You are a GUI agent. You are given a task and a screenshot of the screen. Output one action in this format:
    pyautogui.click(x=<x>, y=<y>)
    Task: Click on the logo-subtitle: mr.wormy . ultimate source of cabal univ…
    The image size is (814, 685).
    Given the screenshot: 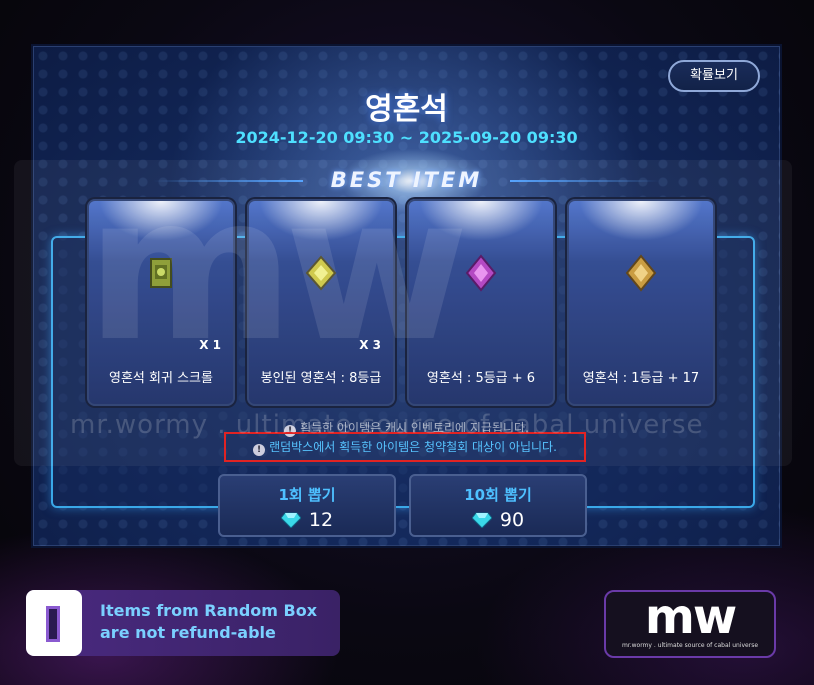 What is the action you would take?
    pyautogui.click(x=690, y=645)
    